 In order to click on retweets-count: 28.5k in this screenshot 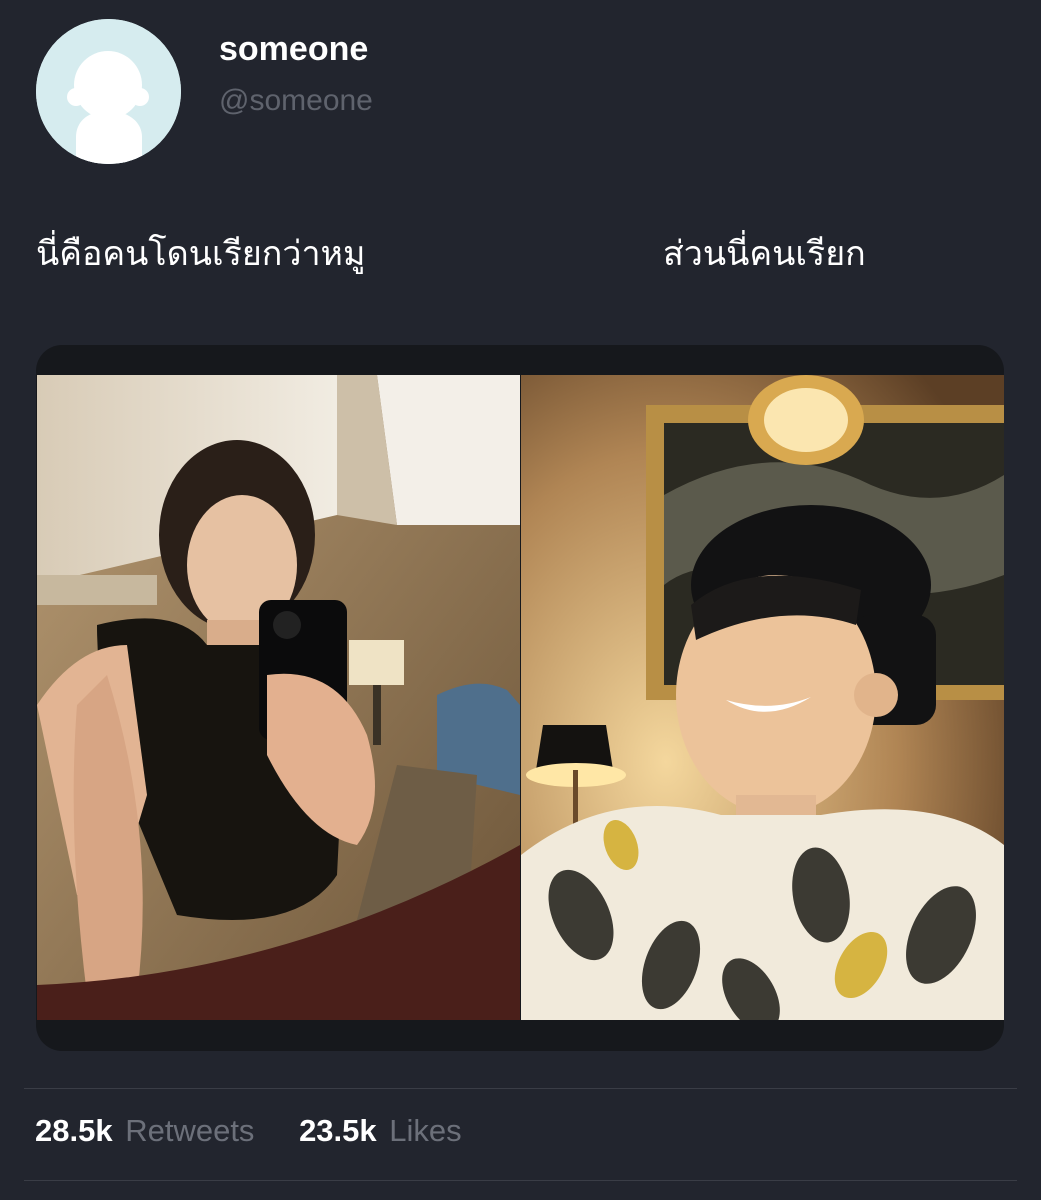, I will do `click(74, 1130)`.